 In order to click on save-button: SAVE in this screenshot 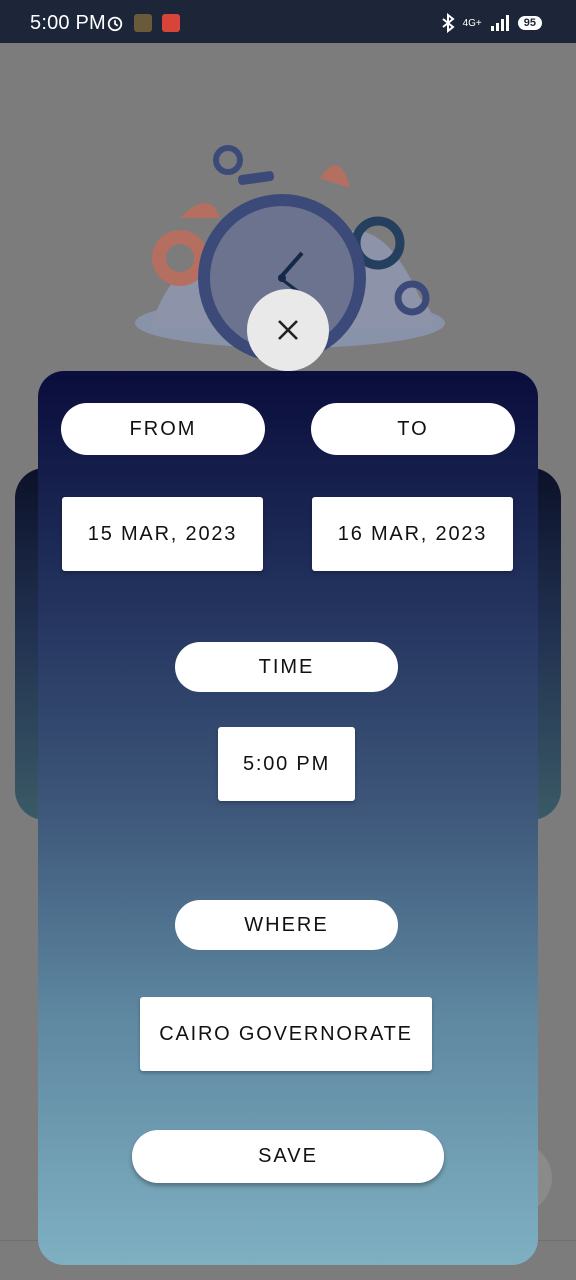, I will do `click(288, 1156)`.